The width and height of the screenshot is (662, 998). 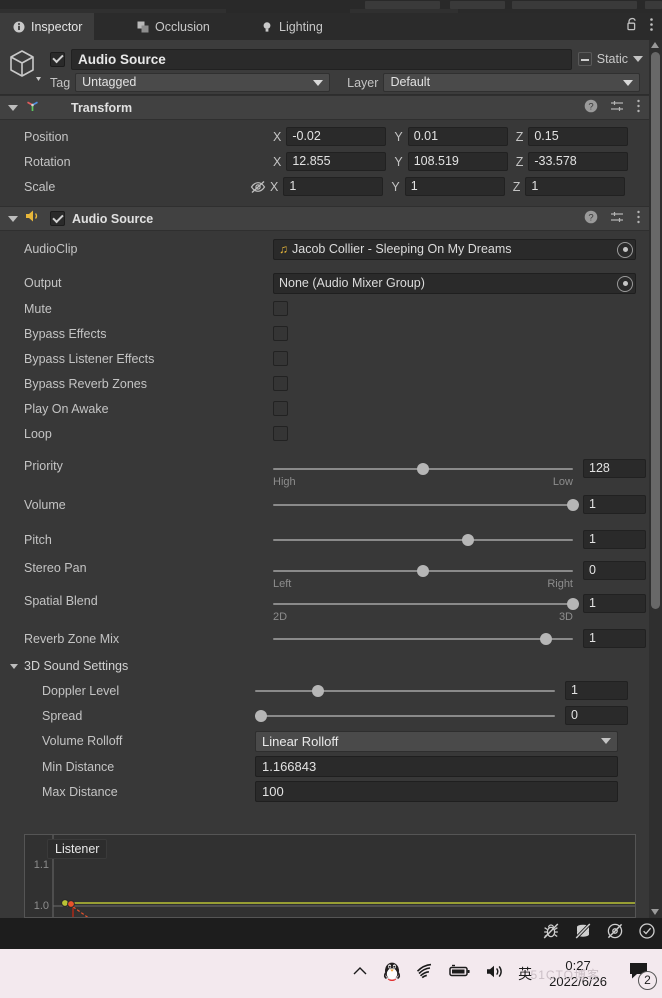 I want to click on loop-checkbox, so click(x=280, y=433).